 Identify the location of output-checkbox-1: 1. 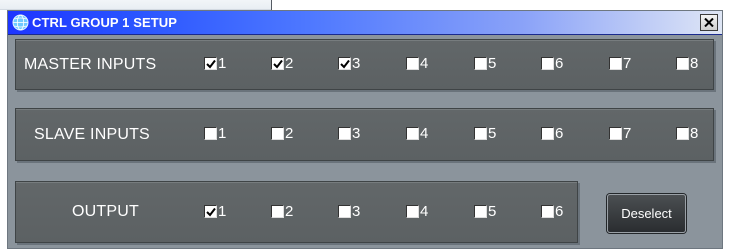
(215, 211).